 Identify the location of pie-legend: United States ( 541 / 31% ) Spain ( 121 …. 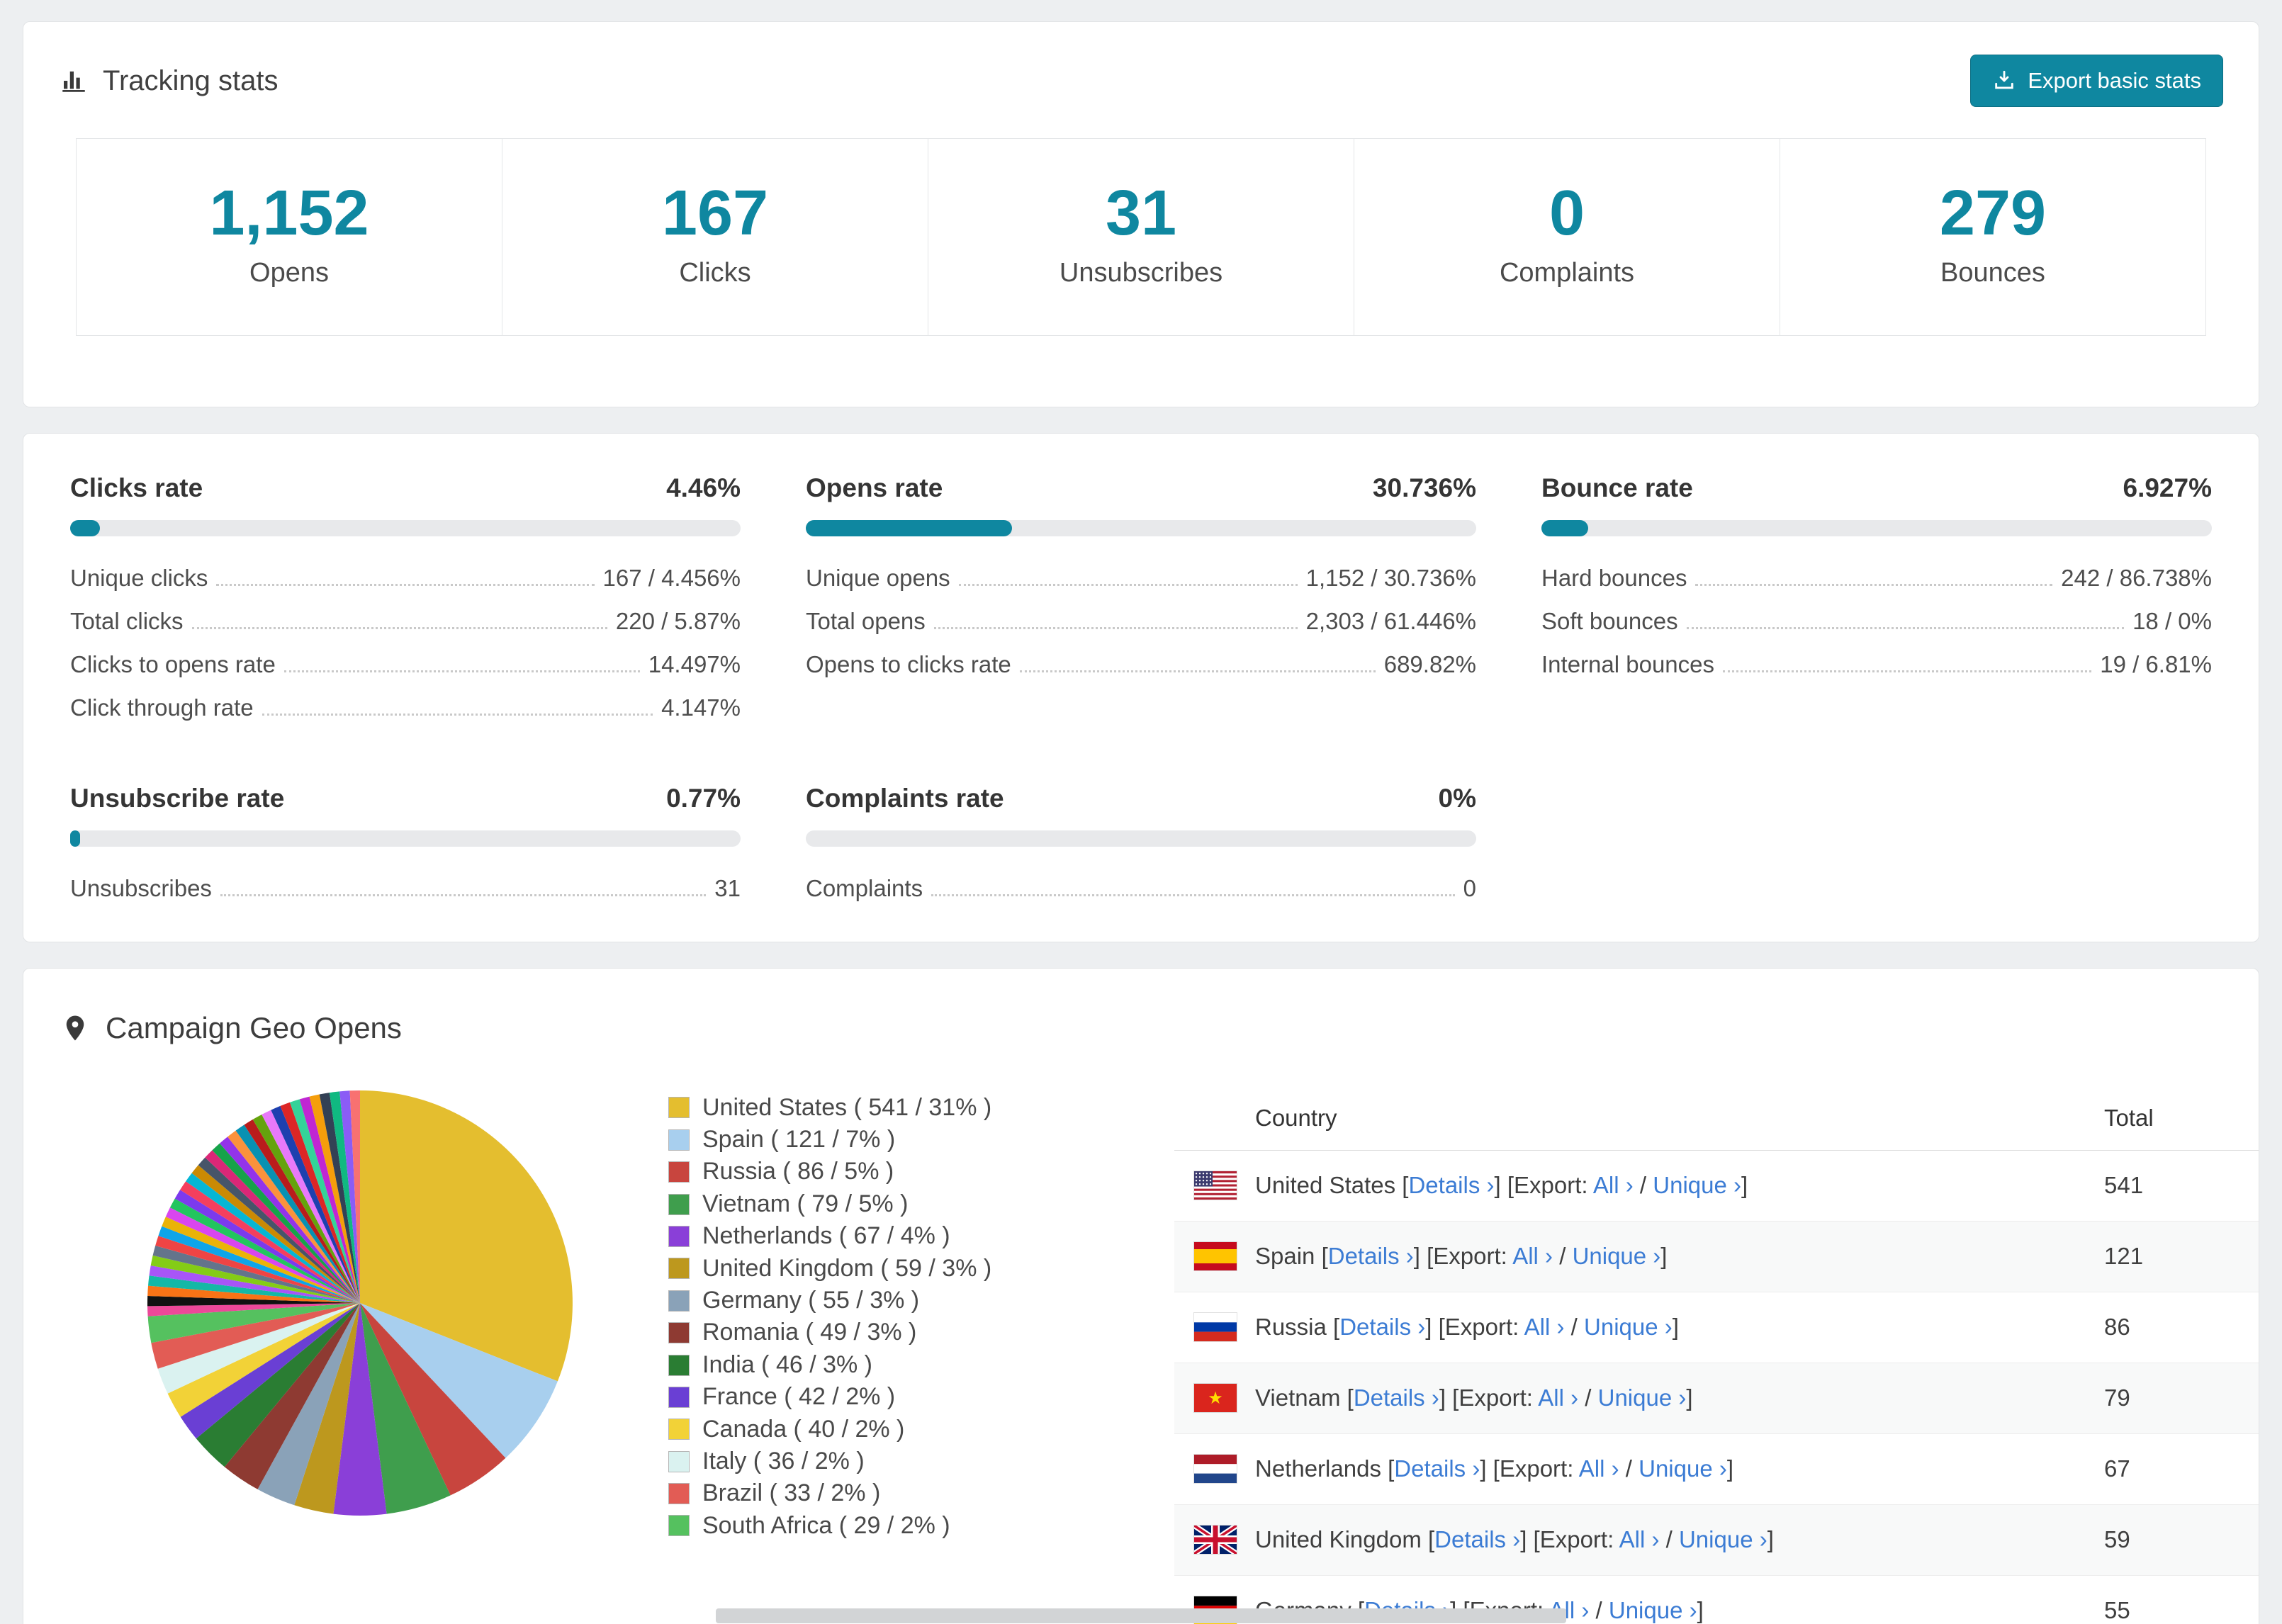
(916, 1314).